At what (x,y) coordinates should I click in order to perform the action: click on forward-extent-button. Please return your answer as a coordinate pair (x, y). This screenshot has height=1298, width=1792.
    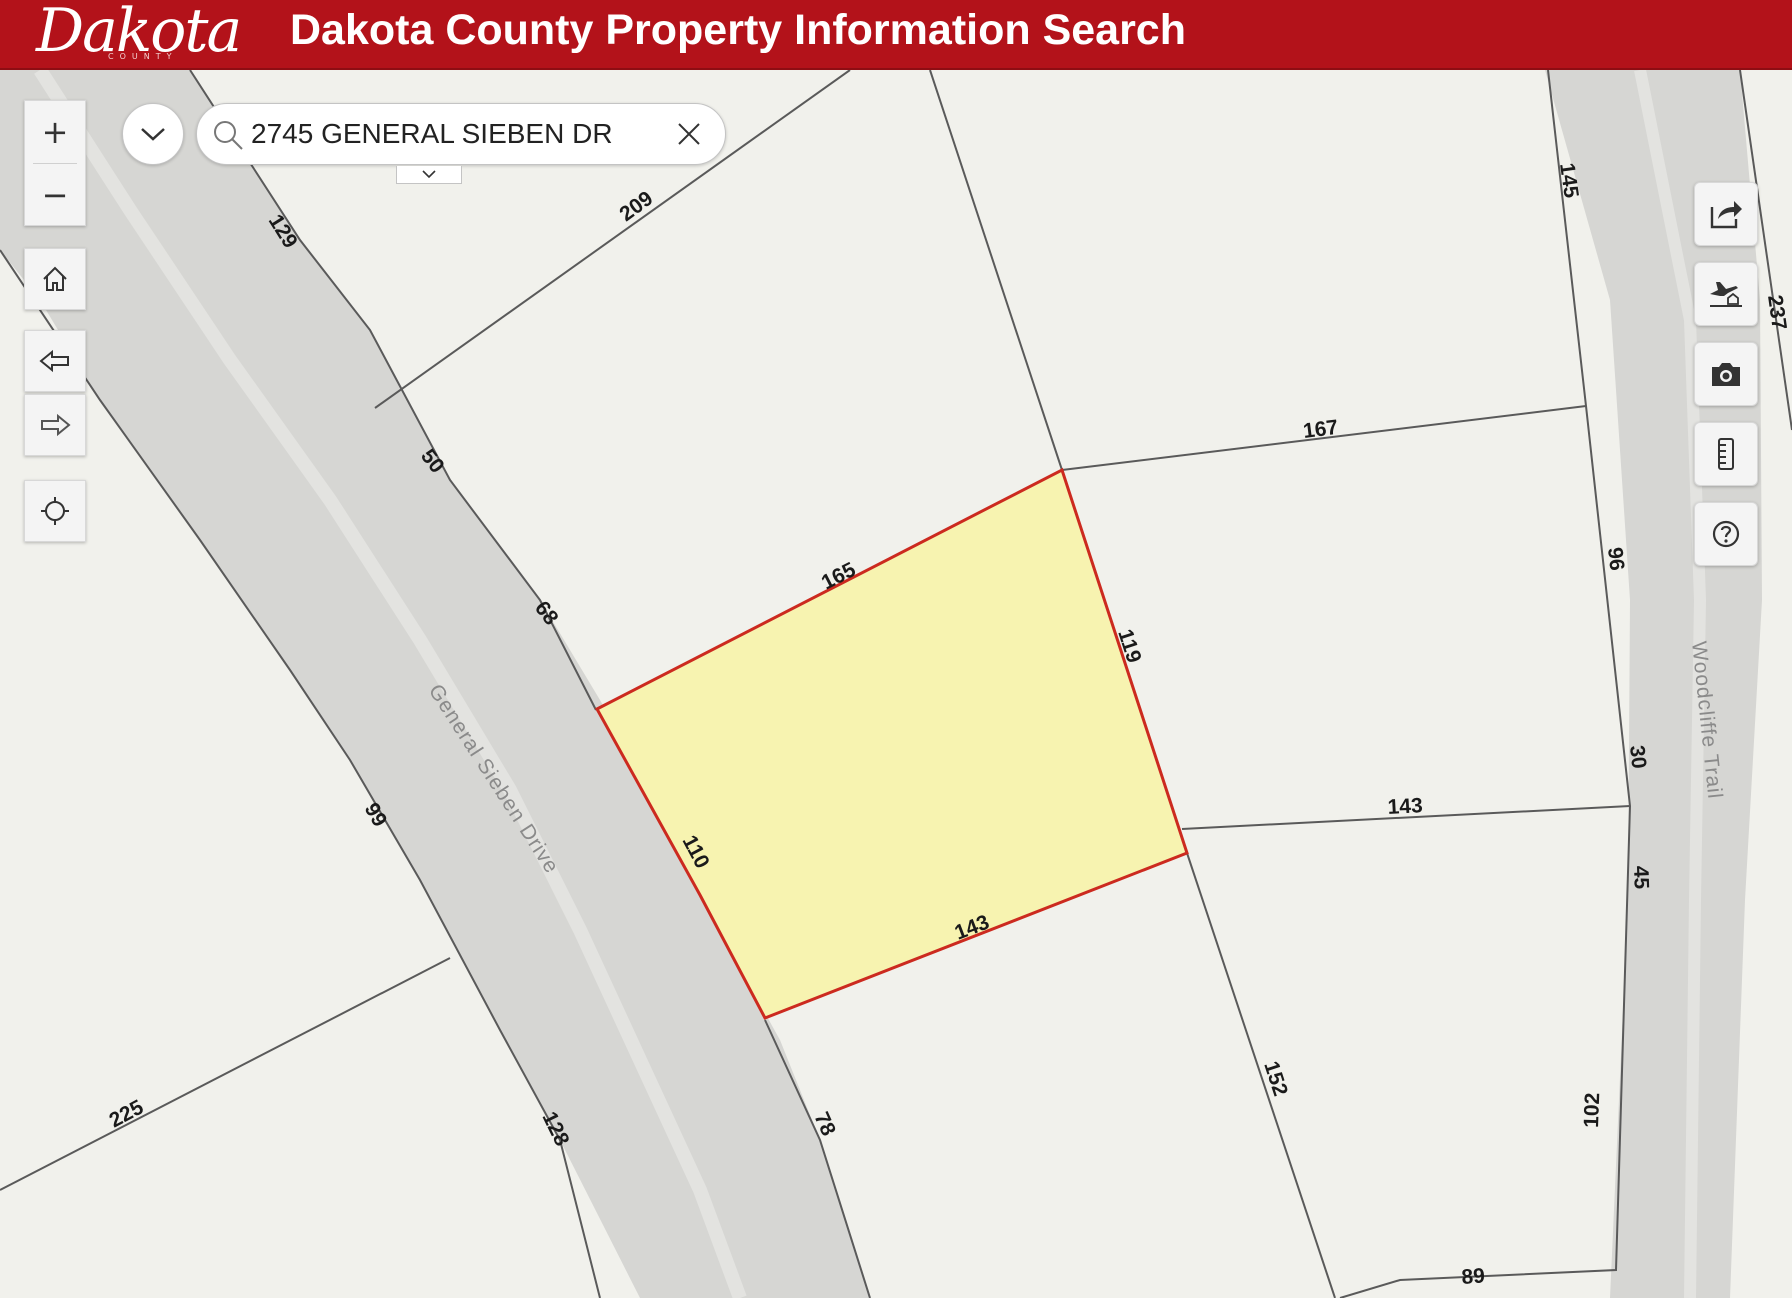
    Looking at the image, I should click on (55, 425).